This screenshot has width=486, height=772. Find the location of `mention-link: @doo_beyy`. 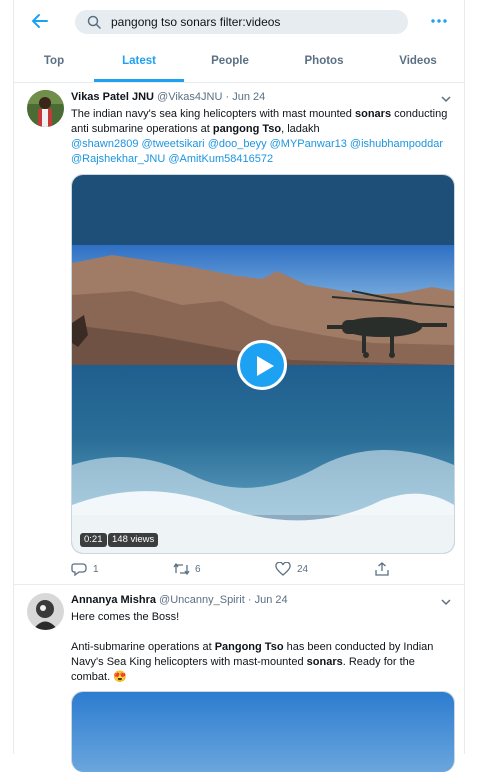

mention-link: @doo_beyy is located at coordinates (237, 144).